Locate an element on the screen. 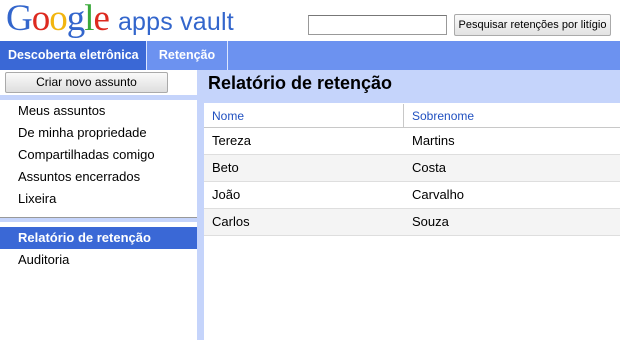  tab-ediscovery: Descoberta eletrônica is located at coordinates (73, 55).